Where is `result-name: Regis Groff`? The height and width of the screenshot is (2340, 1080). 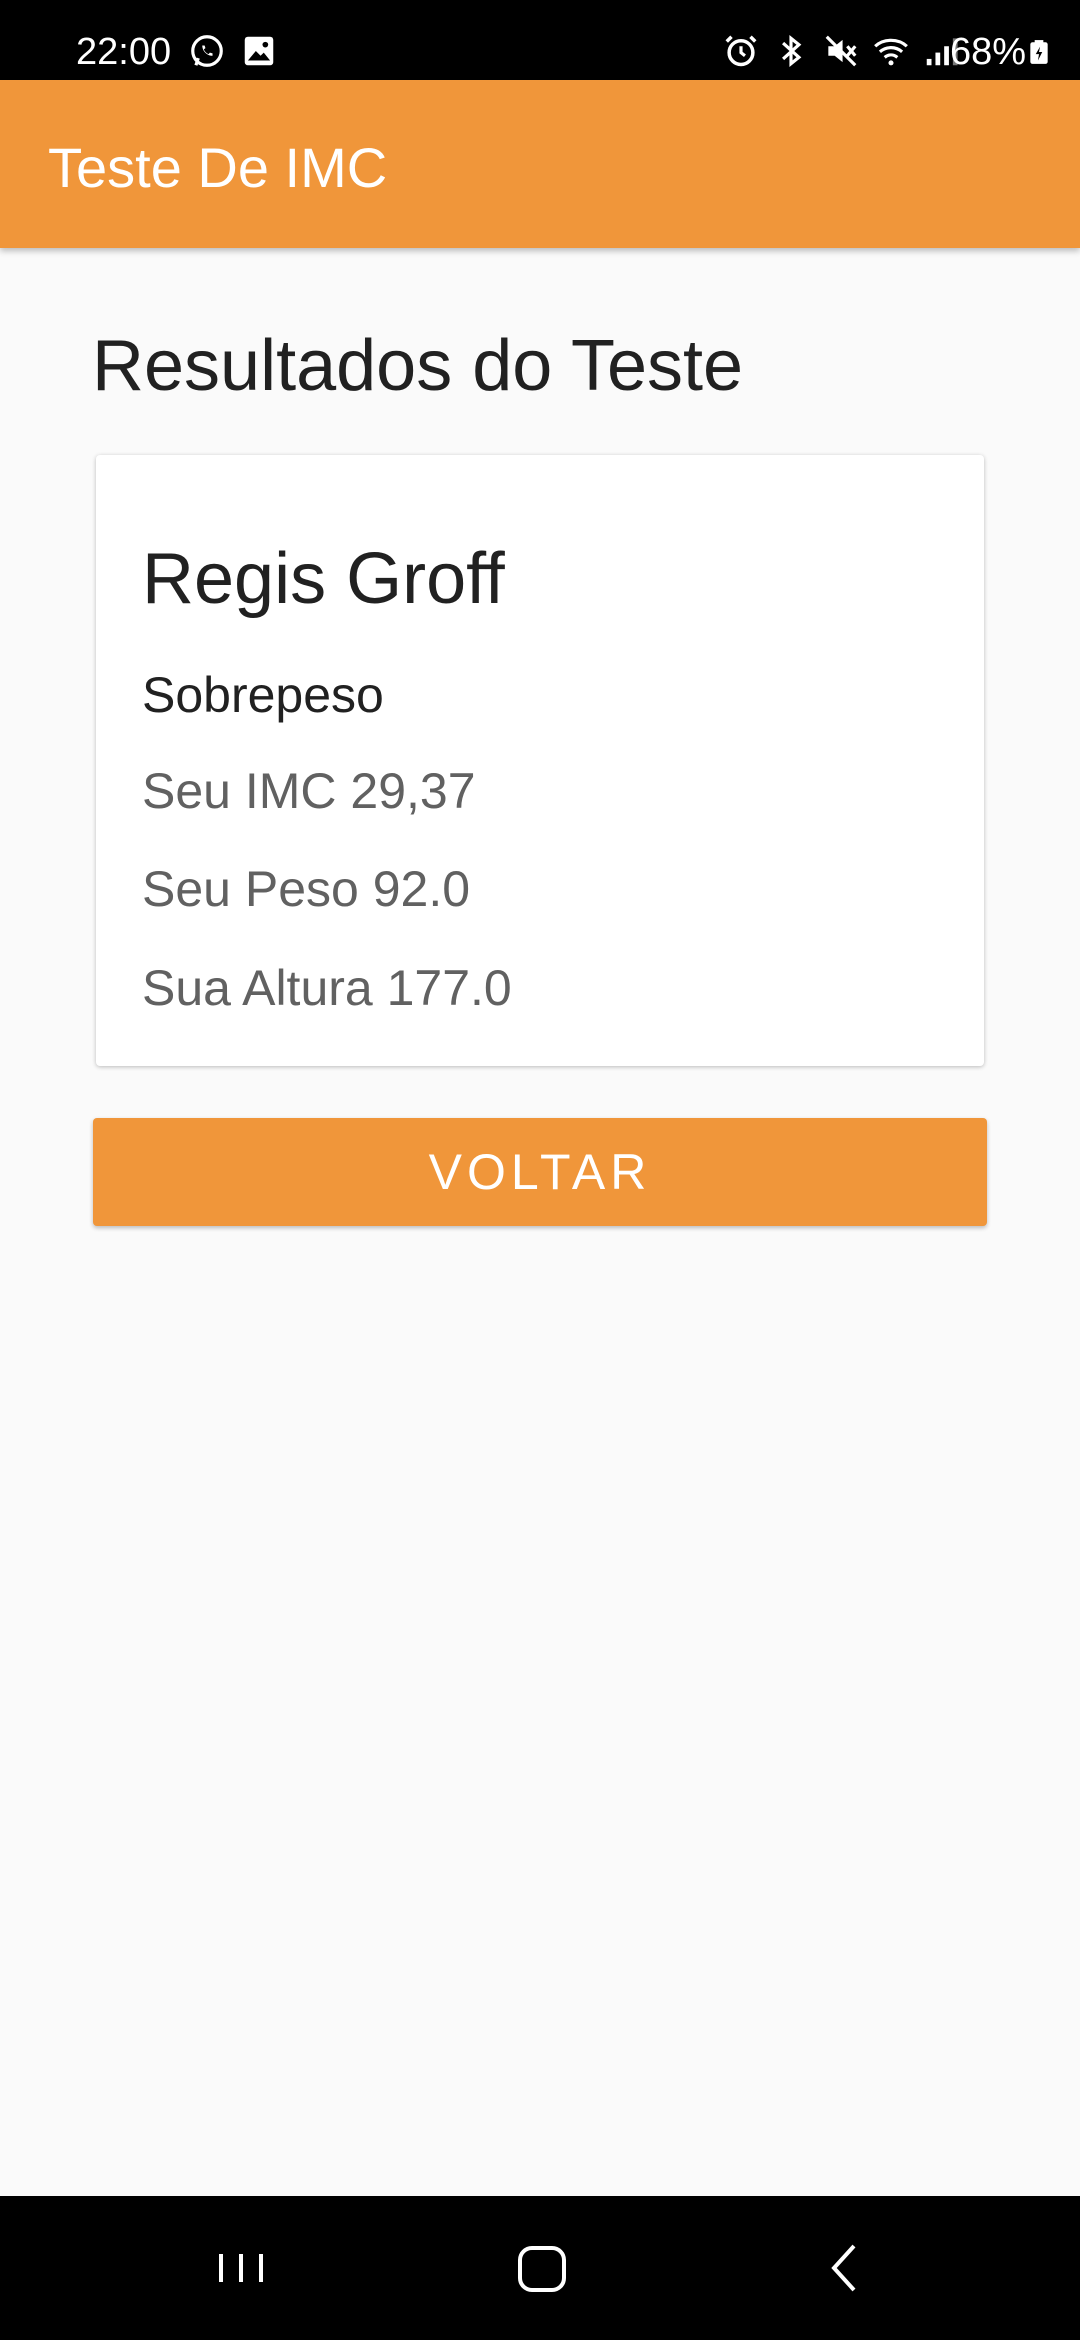
result-name: Regis Groff is located at coordinates (323, 579).